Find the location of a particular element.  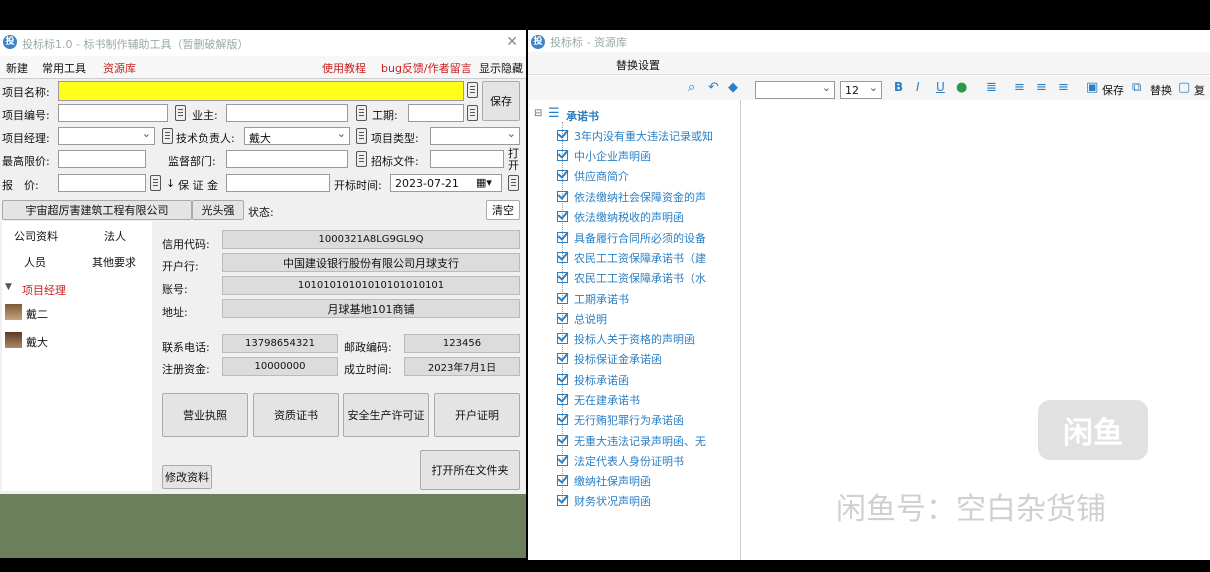

account-label: 账号: is located at coordinates (175, 289).